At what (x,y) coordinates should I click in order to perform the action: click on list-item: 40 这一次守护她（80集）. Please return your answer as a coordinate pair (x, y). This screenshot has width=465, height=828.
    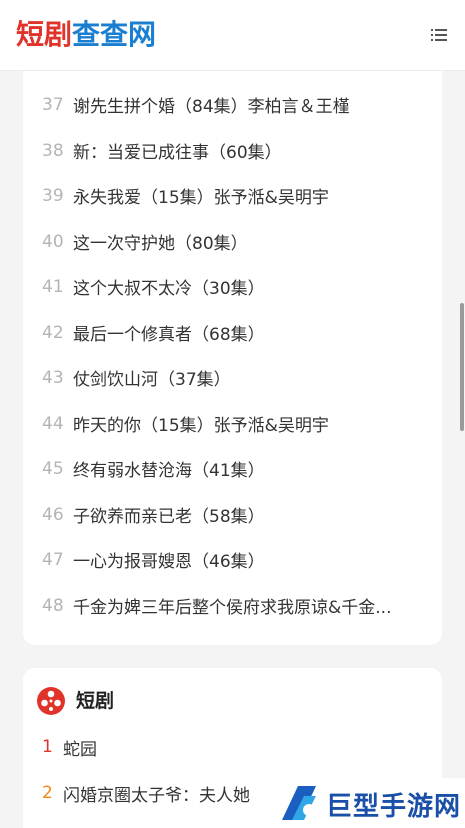
    Looking at the image, I should click on (232, 241).